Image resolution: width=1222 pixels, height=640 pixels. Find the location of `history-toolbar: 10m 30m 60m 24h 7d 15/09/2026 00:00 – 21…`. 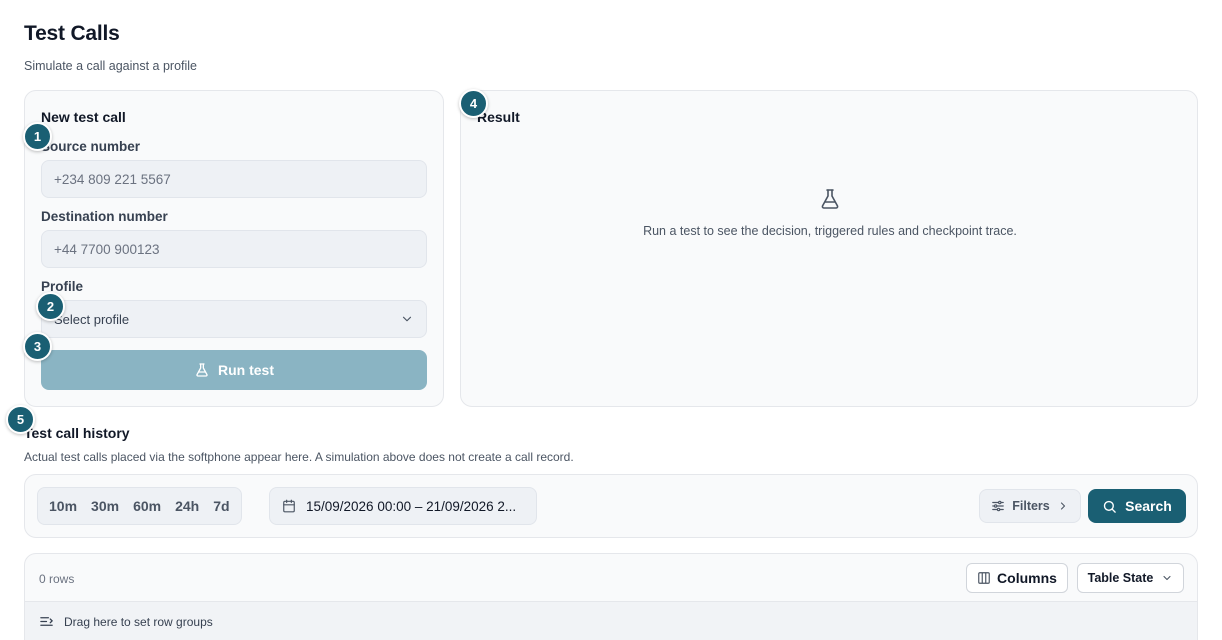

history-toolbar: 10m 30m 60m 24h 7d 15/09/2026 00:00 – 21… is located at coordinates (611, 506).